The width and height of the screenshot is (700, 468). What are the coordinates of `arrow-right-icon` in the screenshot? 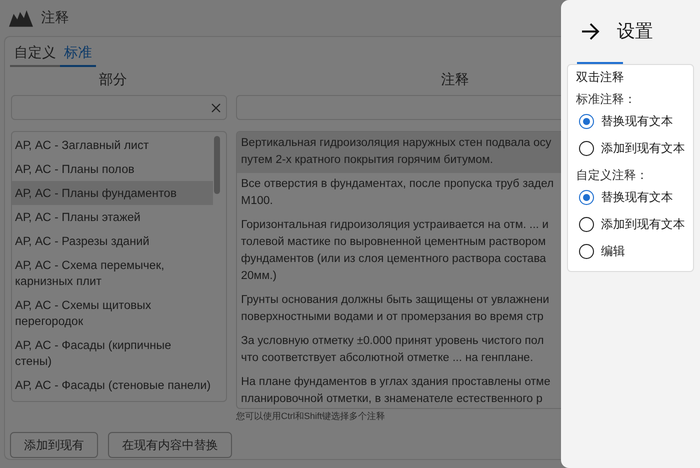 It's located at (590, 31).